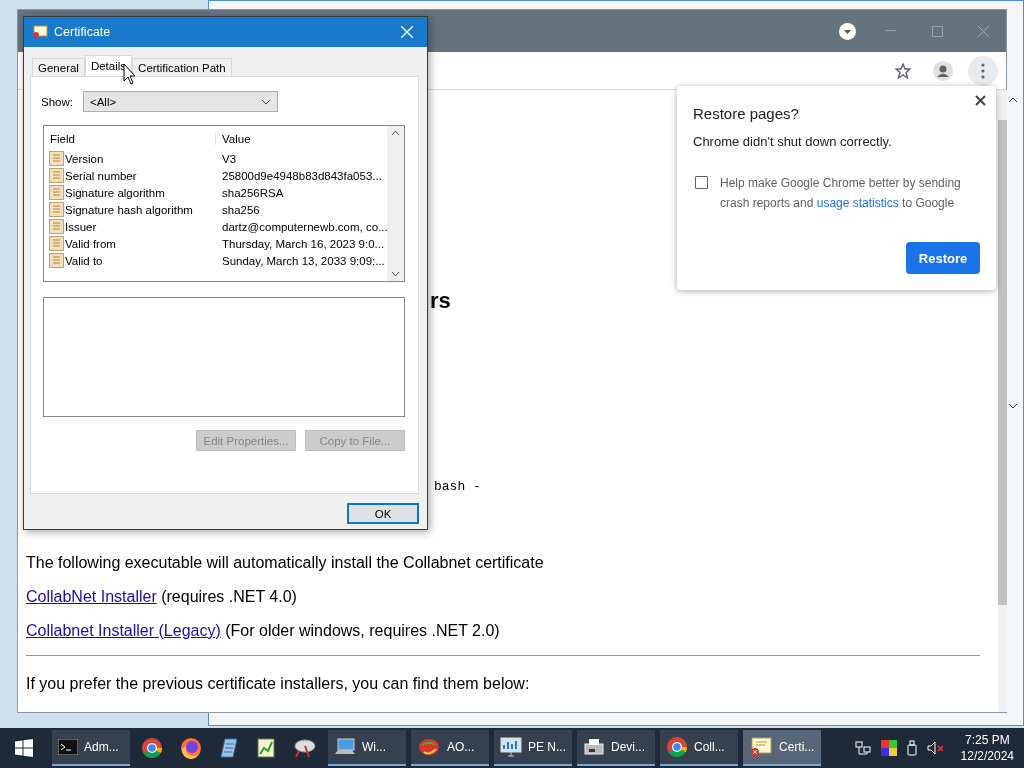 The image size is (1024, 768). What do you see at coordinates (594, 747) in the screenshot?
I see `printer-icon` at bounding box center [594, 747].